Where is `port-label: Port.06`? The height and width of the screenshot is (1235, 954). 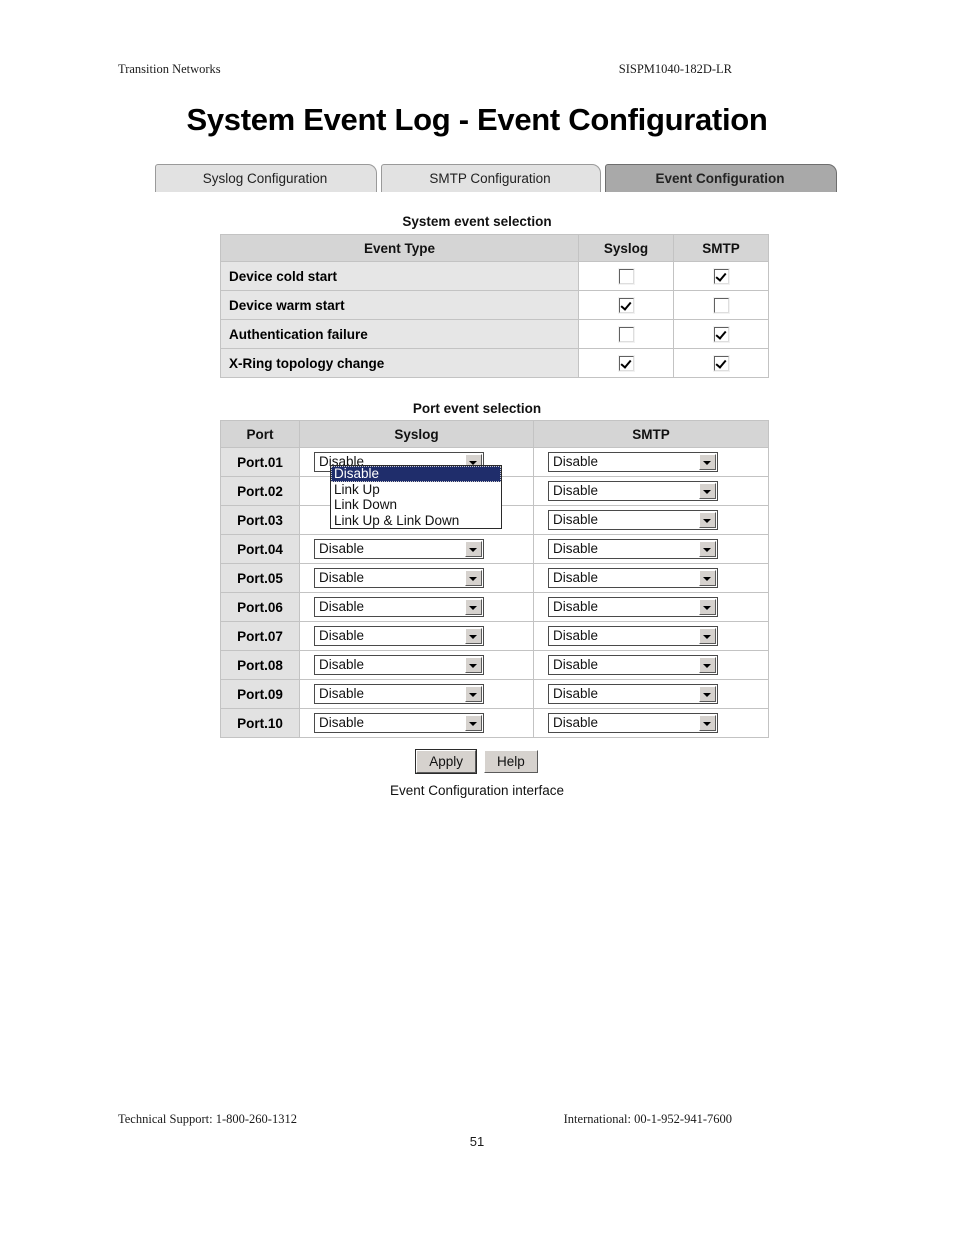 port-label: Port.06 is located at coordinates (260, 607).